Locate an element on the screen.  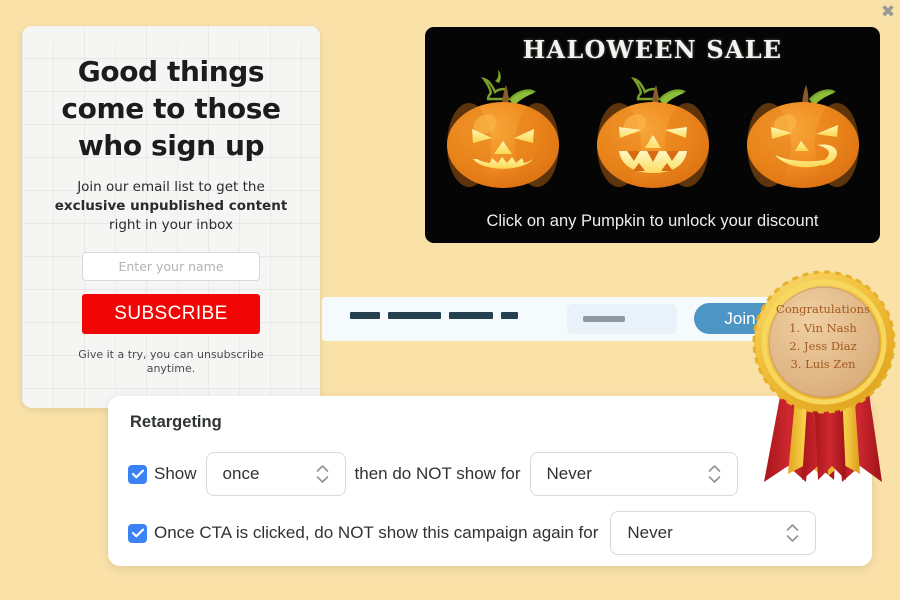
medal is located at coordinates (824, 342).